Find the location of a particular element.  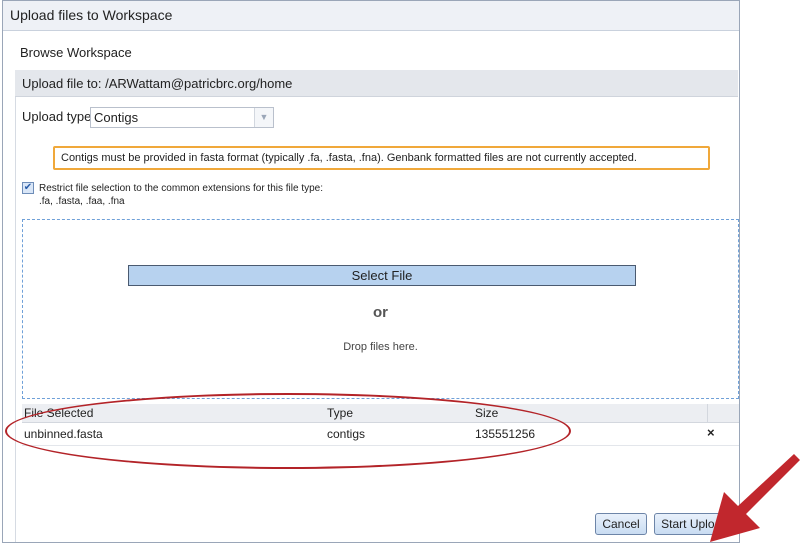

upload-type-label: Upload type: is located at coordinates (58, 116).